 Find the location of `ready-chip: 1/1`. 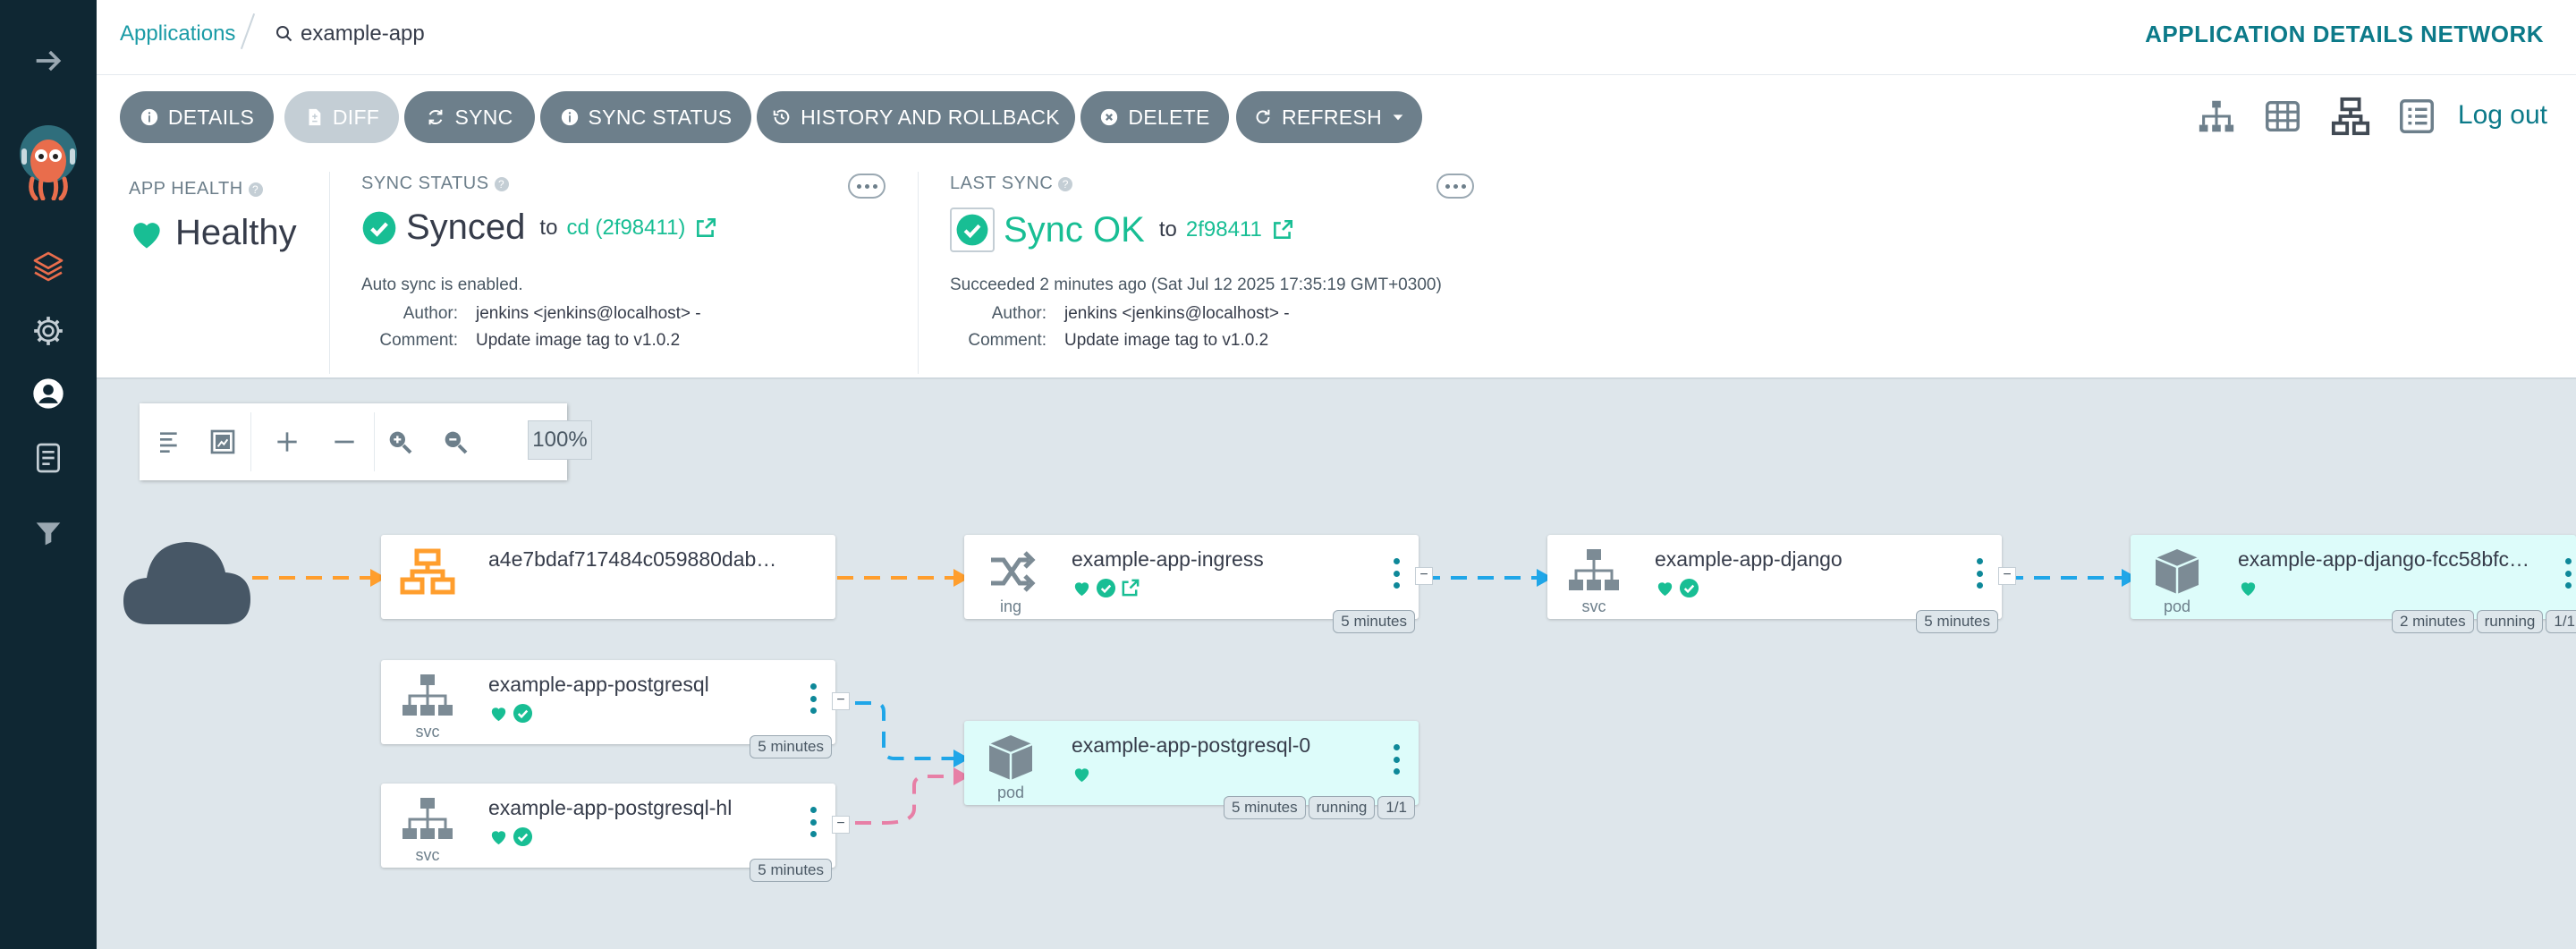

ready-chip: 1/1 is located at coordinates (2561, 621).